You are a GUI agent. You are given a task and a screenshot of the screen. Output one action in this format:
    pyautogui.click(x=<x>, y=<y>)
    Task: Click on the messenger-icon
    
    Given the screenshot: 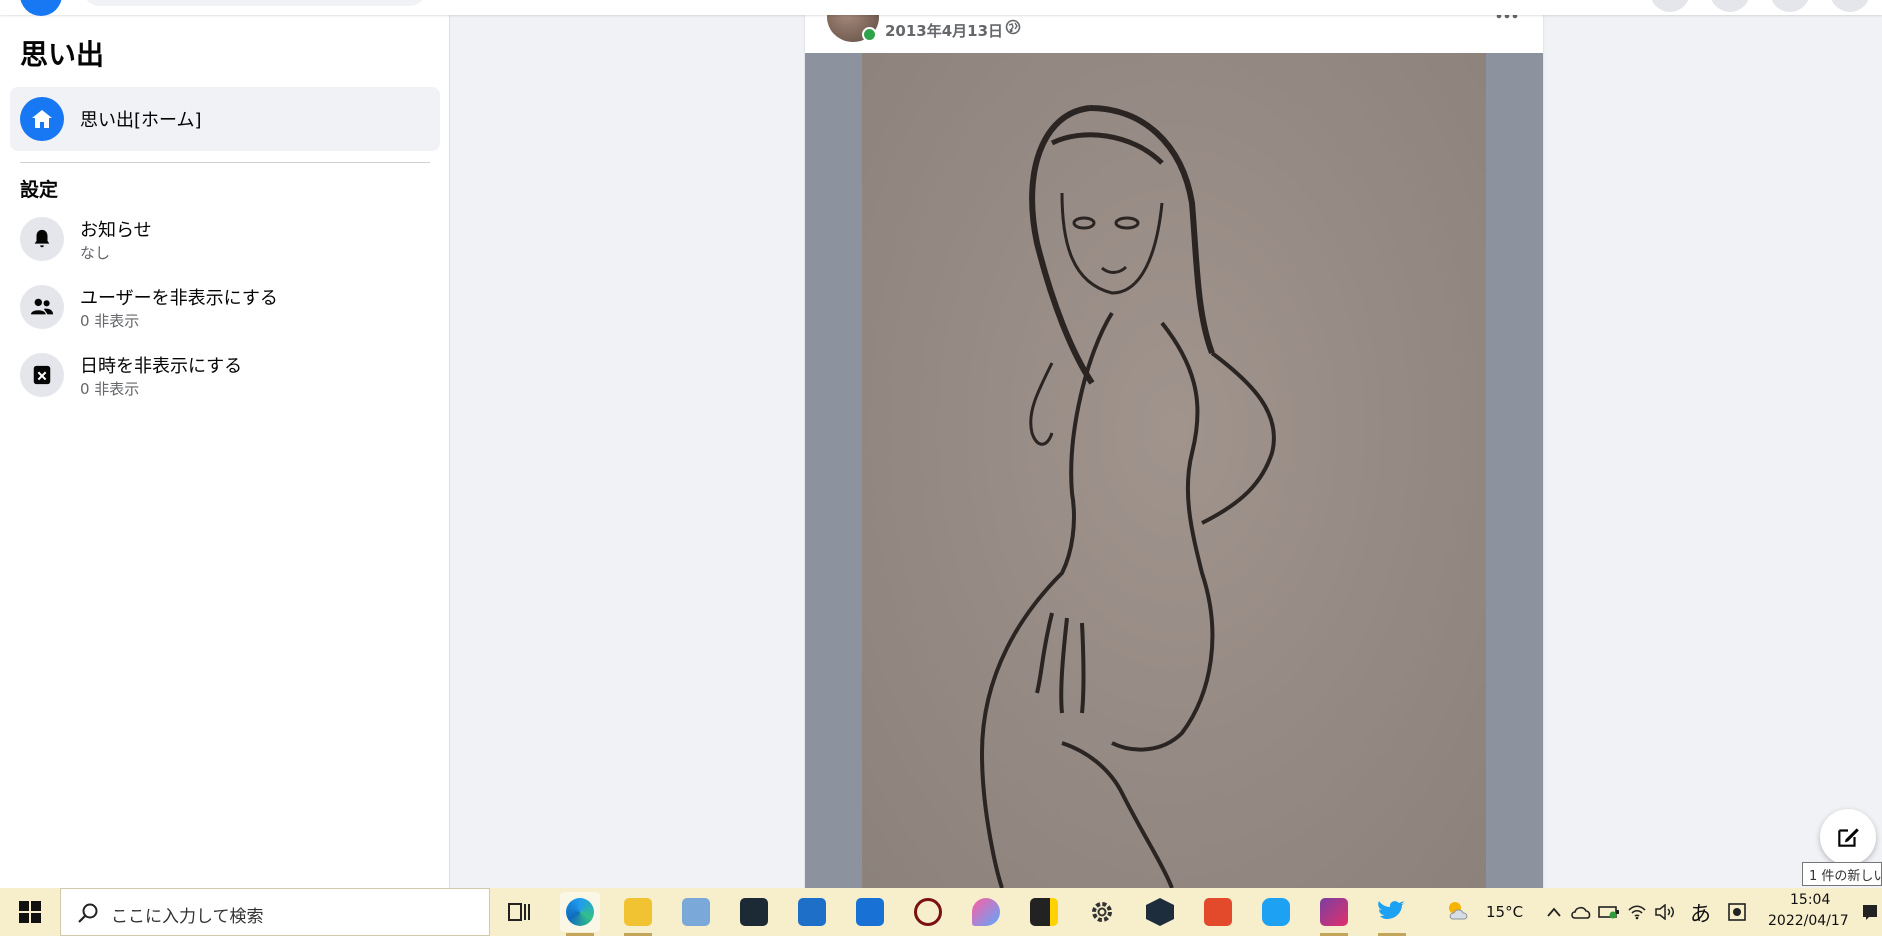 What is the action you would take?
    pyautogui.click(x=1730, y=6)
    